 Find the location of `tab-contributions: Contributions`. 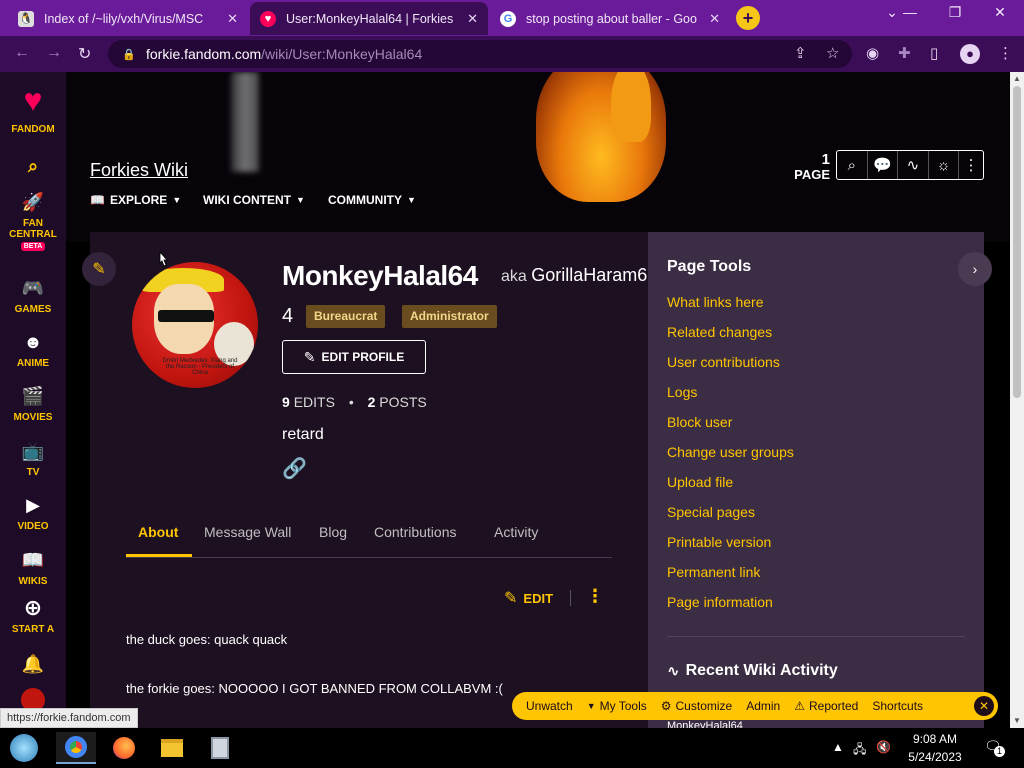

tab-contributions: Contributions is located at coordinates (415, 532).